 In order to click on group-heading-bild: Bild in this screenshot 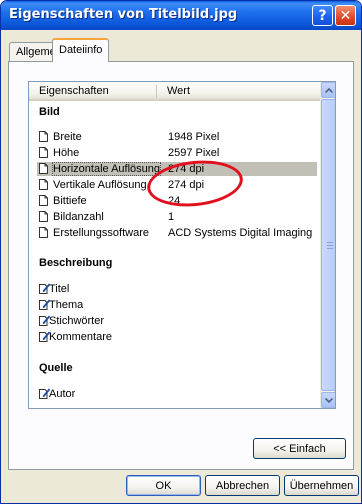, I will do `click(49, 112)`.